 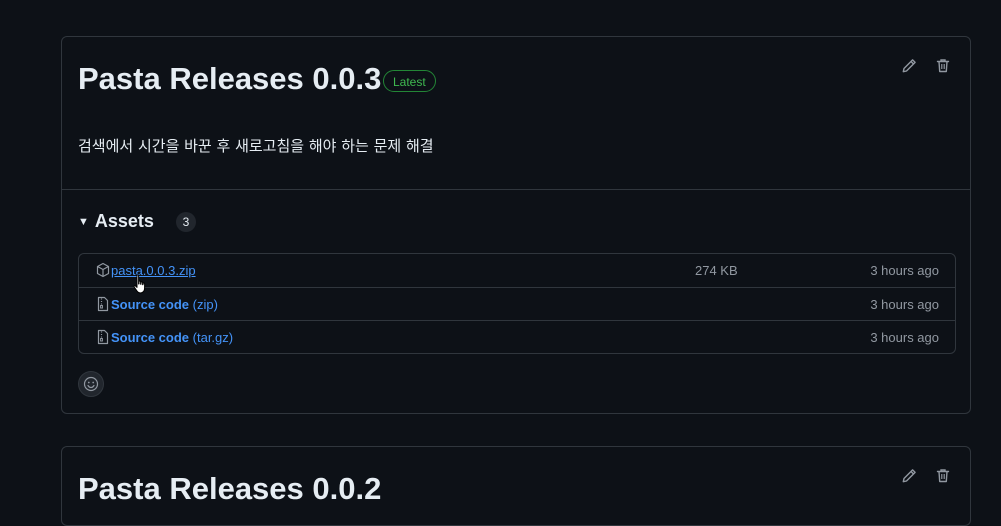 I want to click on release-notes: 검색에서 시간을 바꾼 후 새로고침을 해야 하는 문제 해결, so click(x=256, y=146).